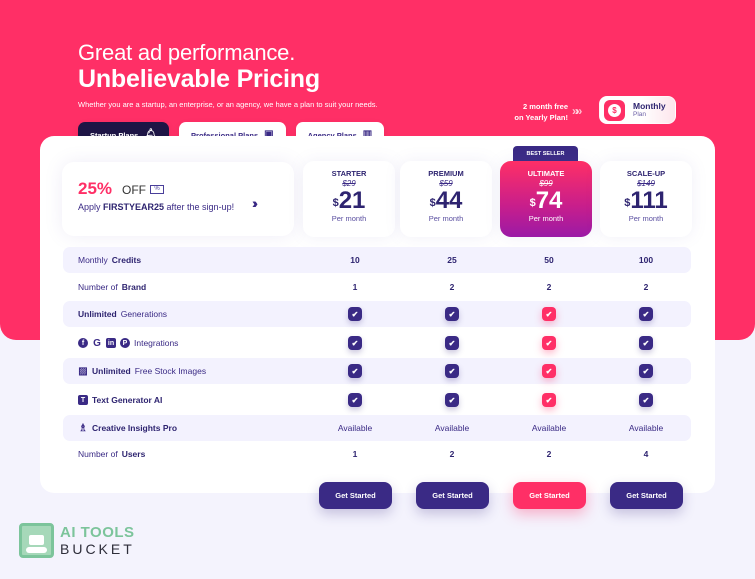  Describe the element at coordinates (349, 173) in the screenshot. I see `plan-name: STARTER` at that location.